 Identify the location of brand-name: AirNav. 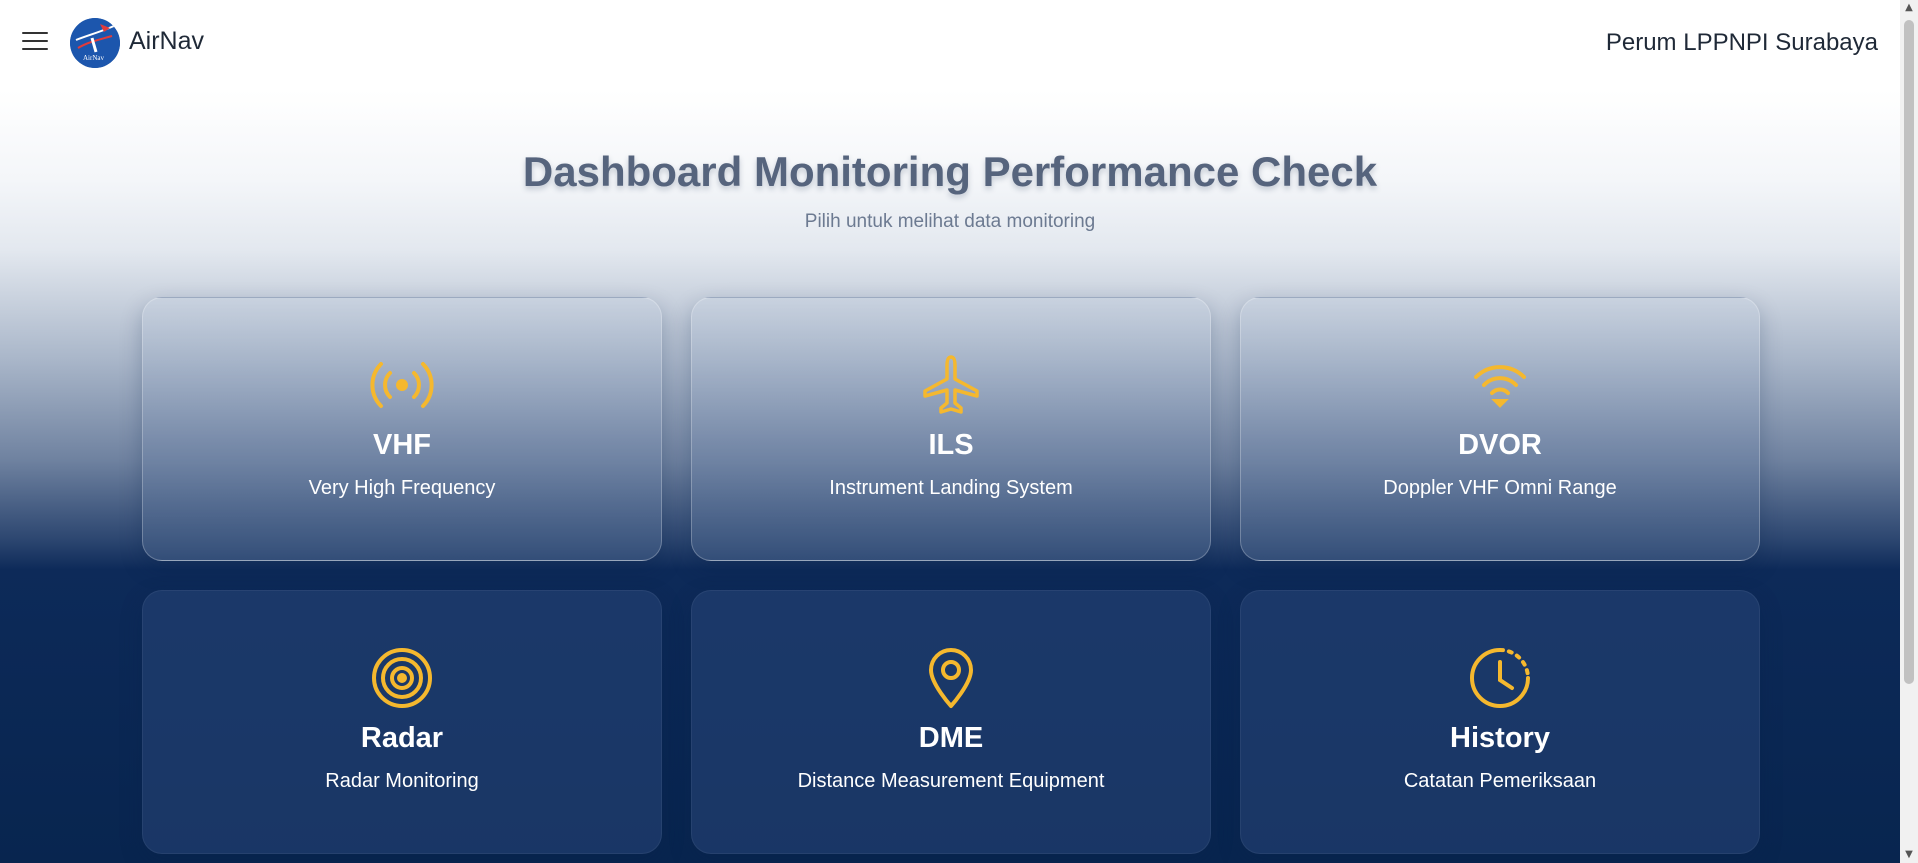
(167, 41).